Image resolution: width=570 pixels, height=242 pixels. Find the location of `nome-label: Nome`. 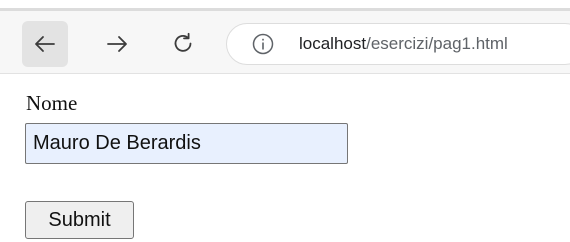

nome-label: Nome is located at coordinates (52, 103).